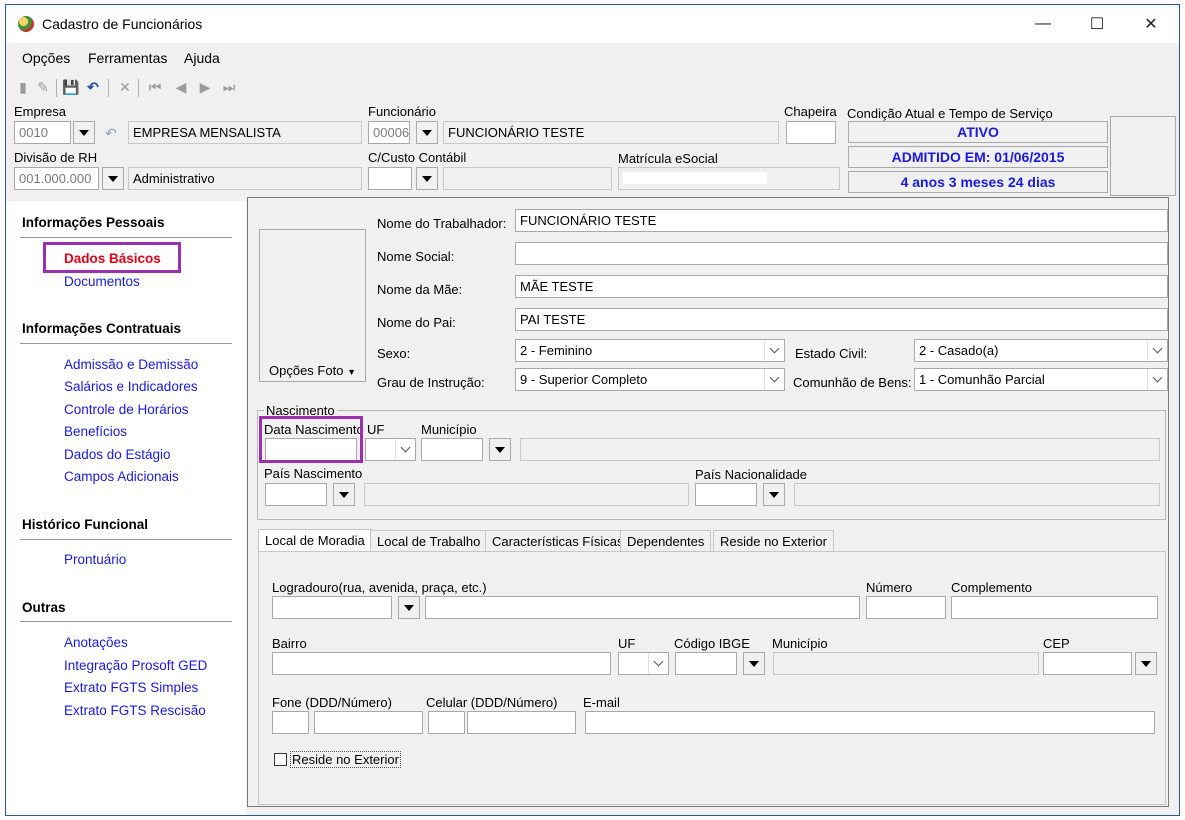 This screenshot has height=820, width=1185. I want to click on close-icon: ✕, so click(1151, 24).